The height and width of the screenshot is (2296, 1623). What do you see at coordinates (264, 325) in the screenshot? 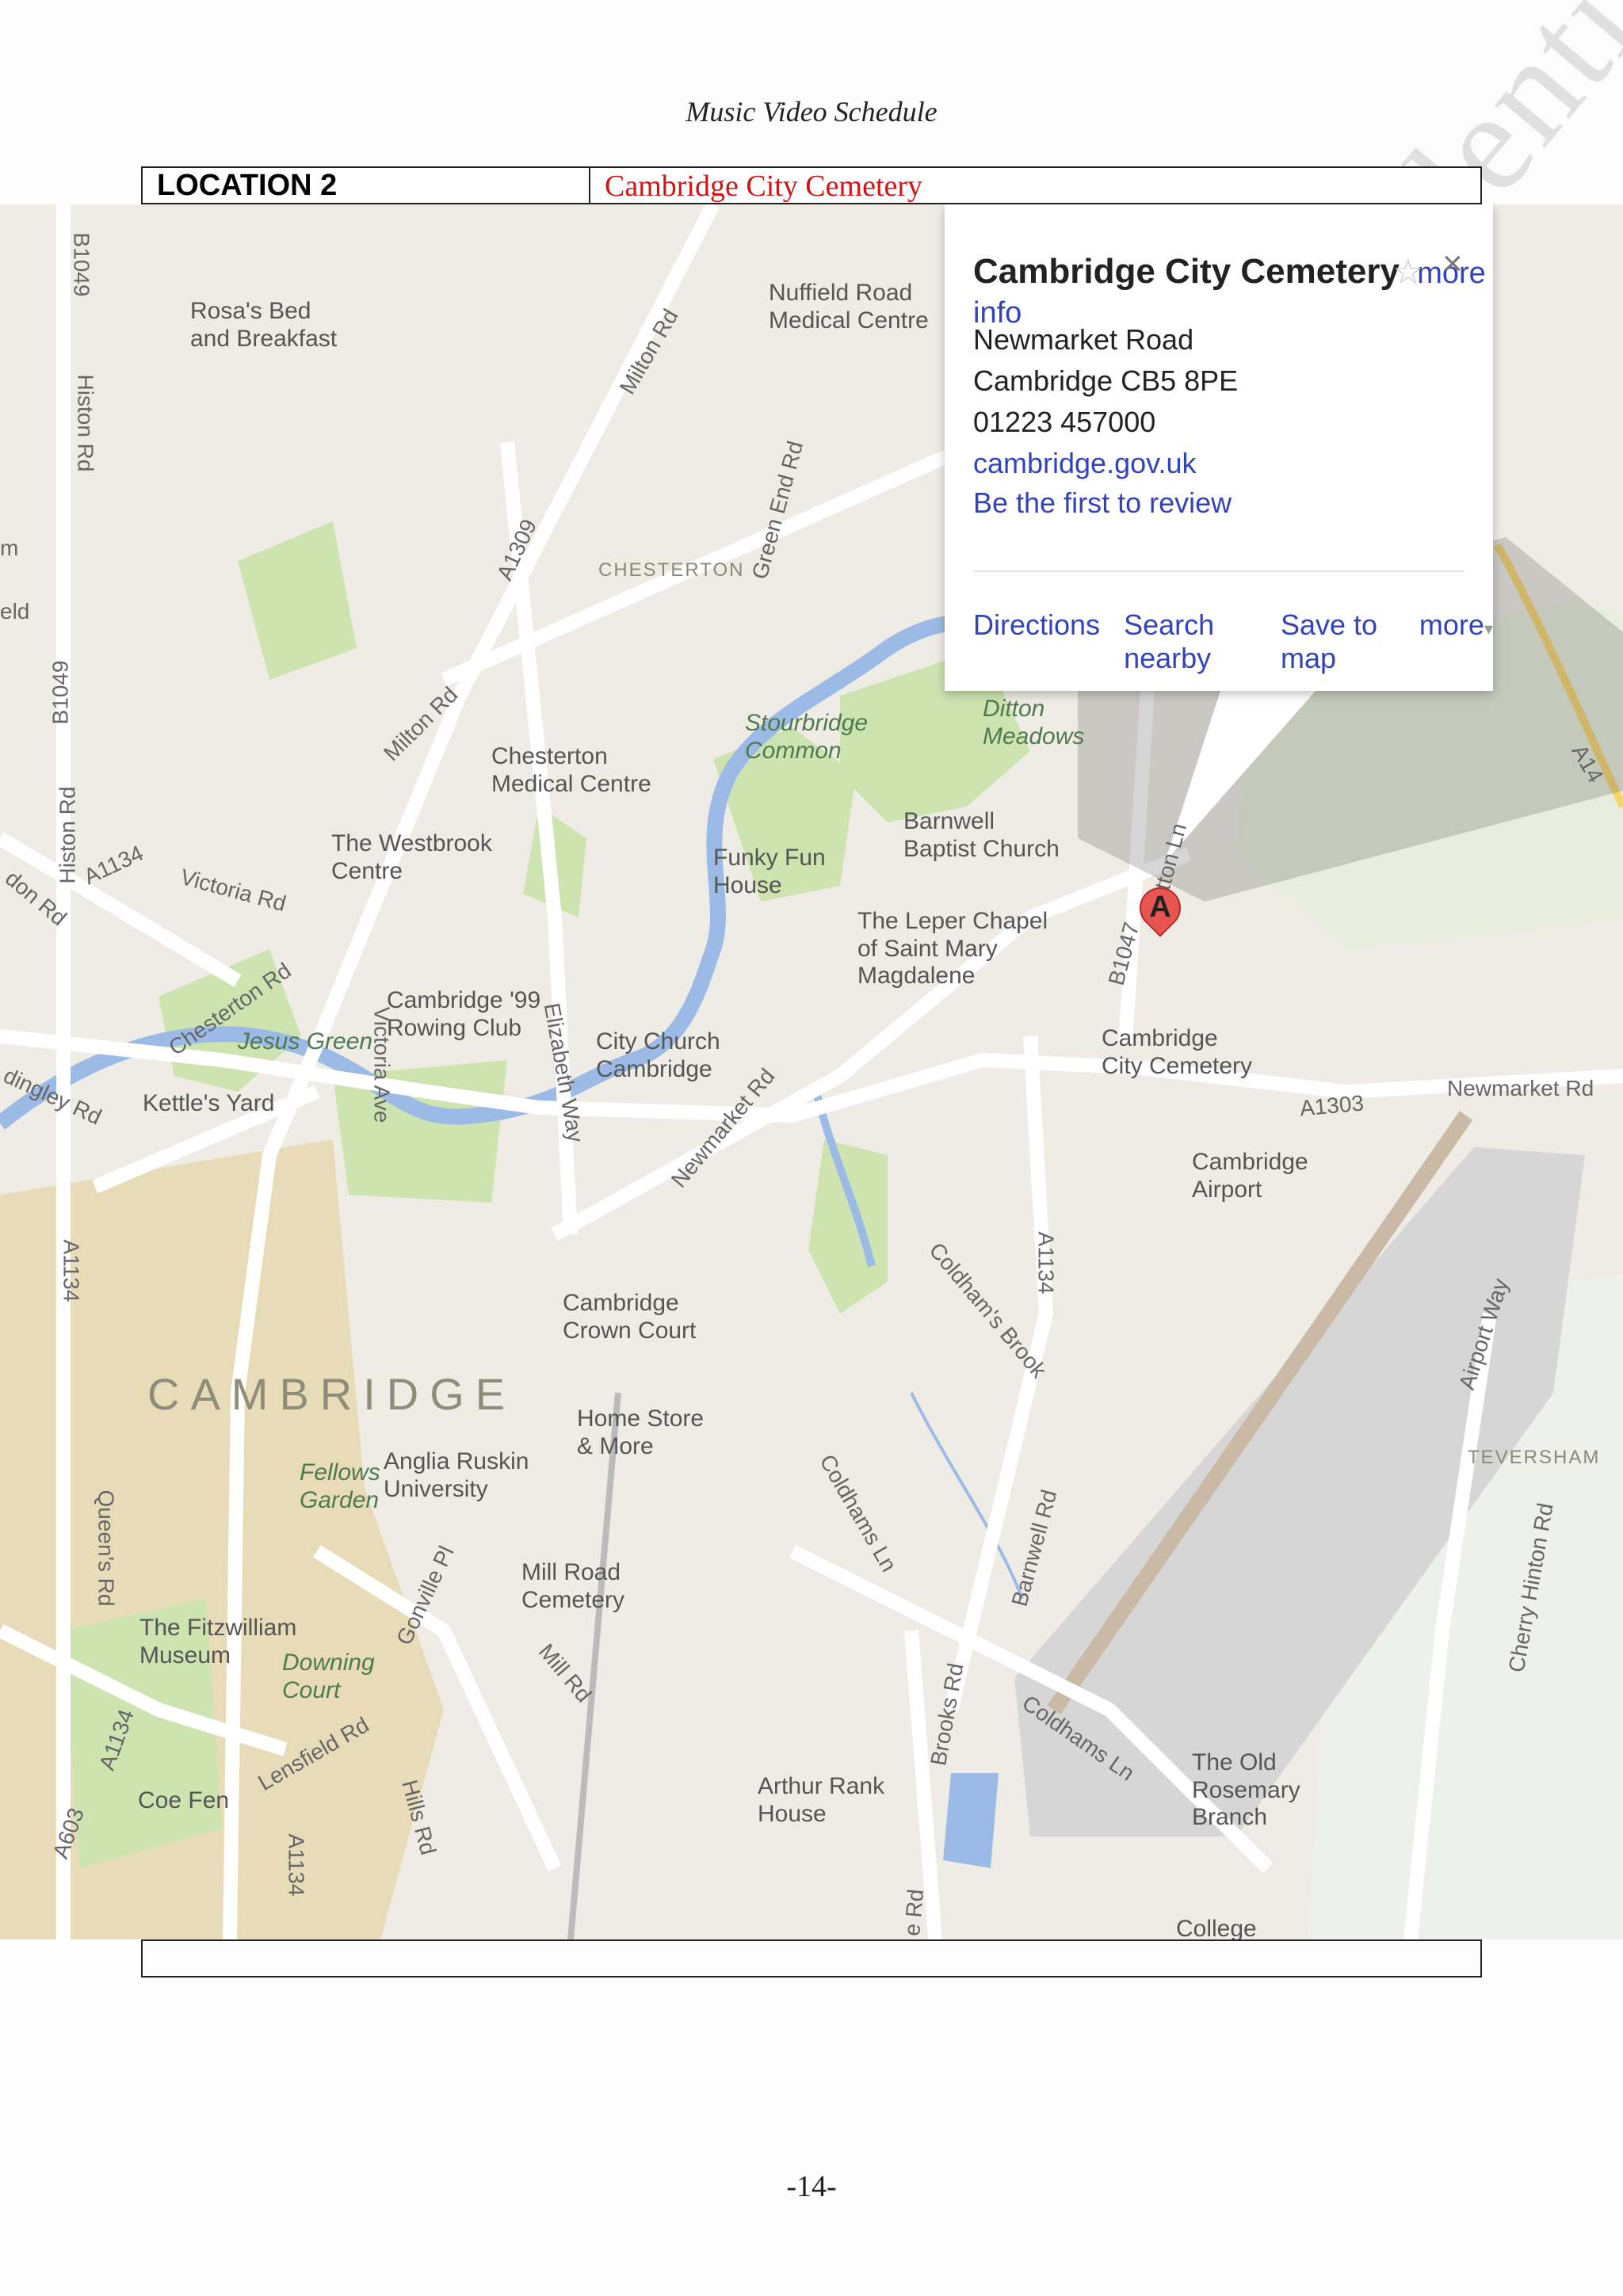
I see `place-rosas: Rosa's Bed and Breakfast` at bounding box center [264, 325].